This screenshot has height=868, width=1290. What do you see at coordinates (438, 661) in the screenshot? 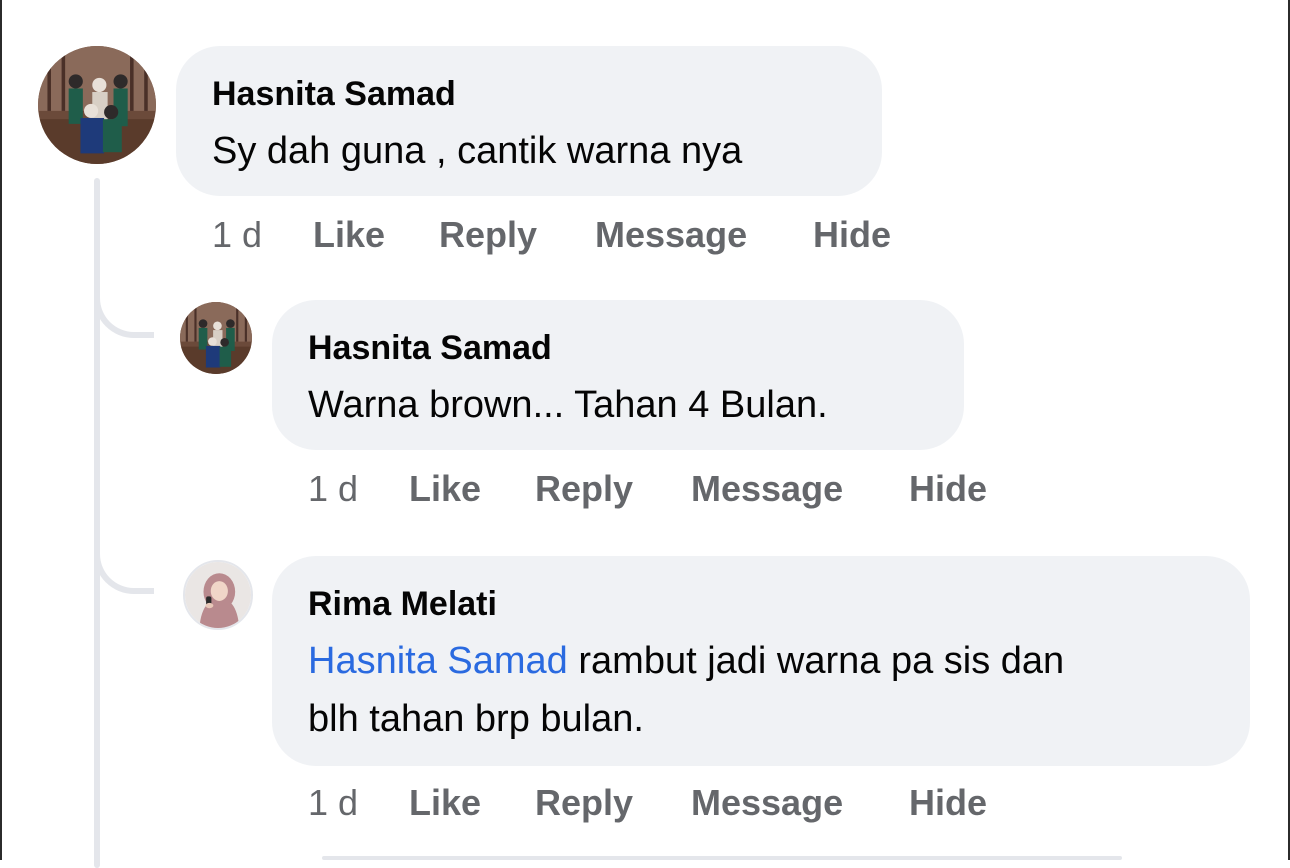
I see `mention-link: Hasnita Samad` at bounding box center [438, 661].